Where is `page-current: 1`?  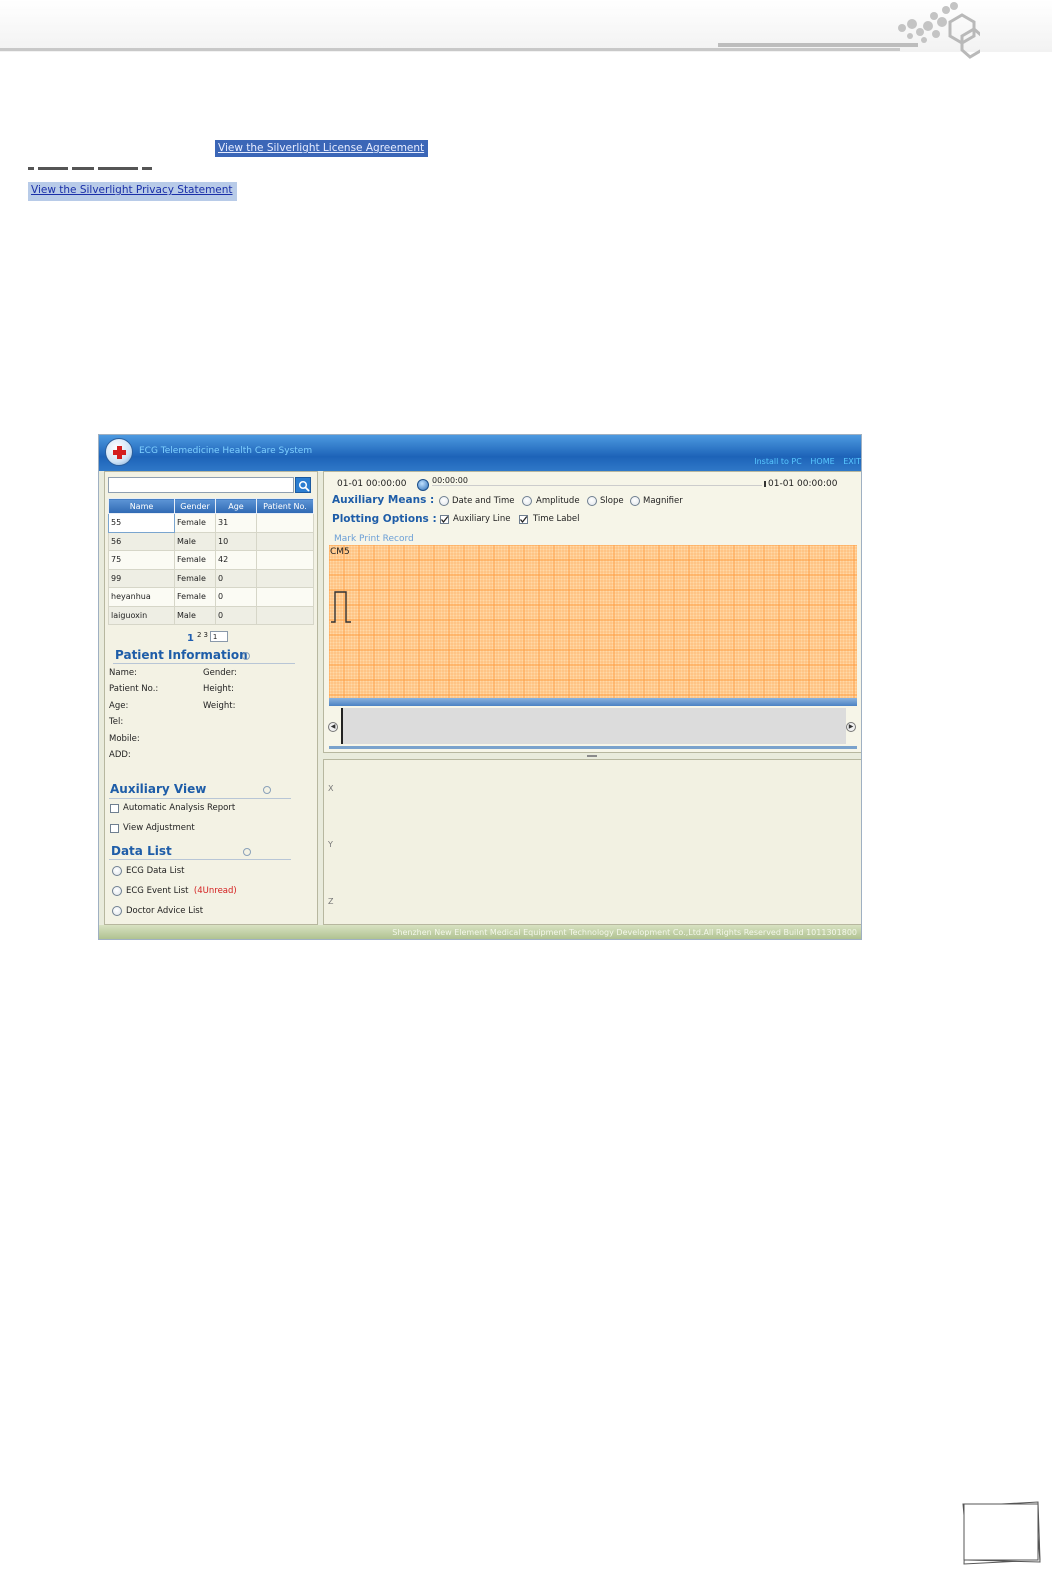 page-current: 1 is located at coordinates (190, 638).